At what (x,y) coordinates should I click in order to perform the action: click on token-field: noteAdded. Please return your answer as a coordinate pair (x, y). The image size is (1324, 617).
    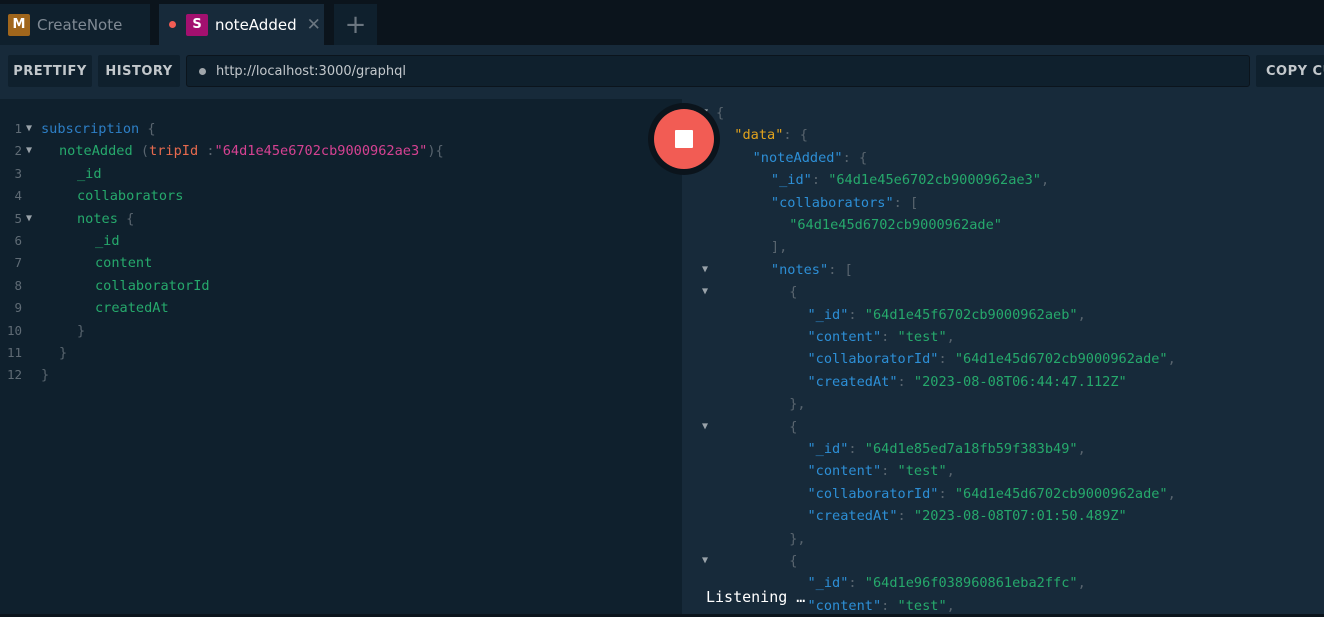
    Looking at the image, I should click on (96, 151).